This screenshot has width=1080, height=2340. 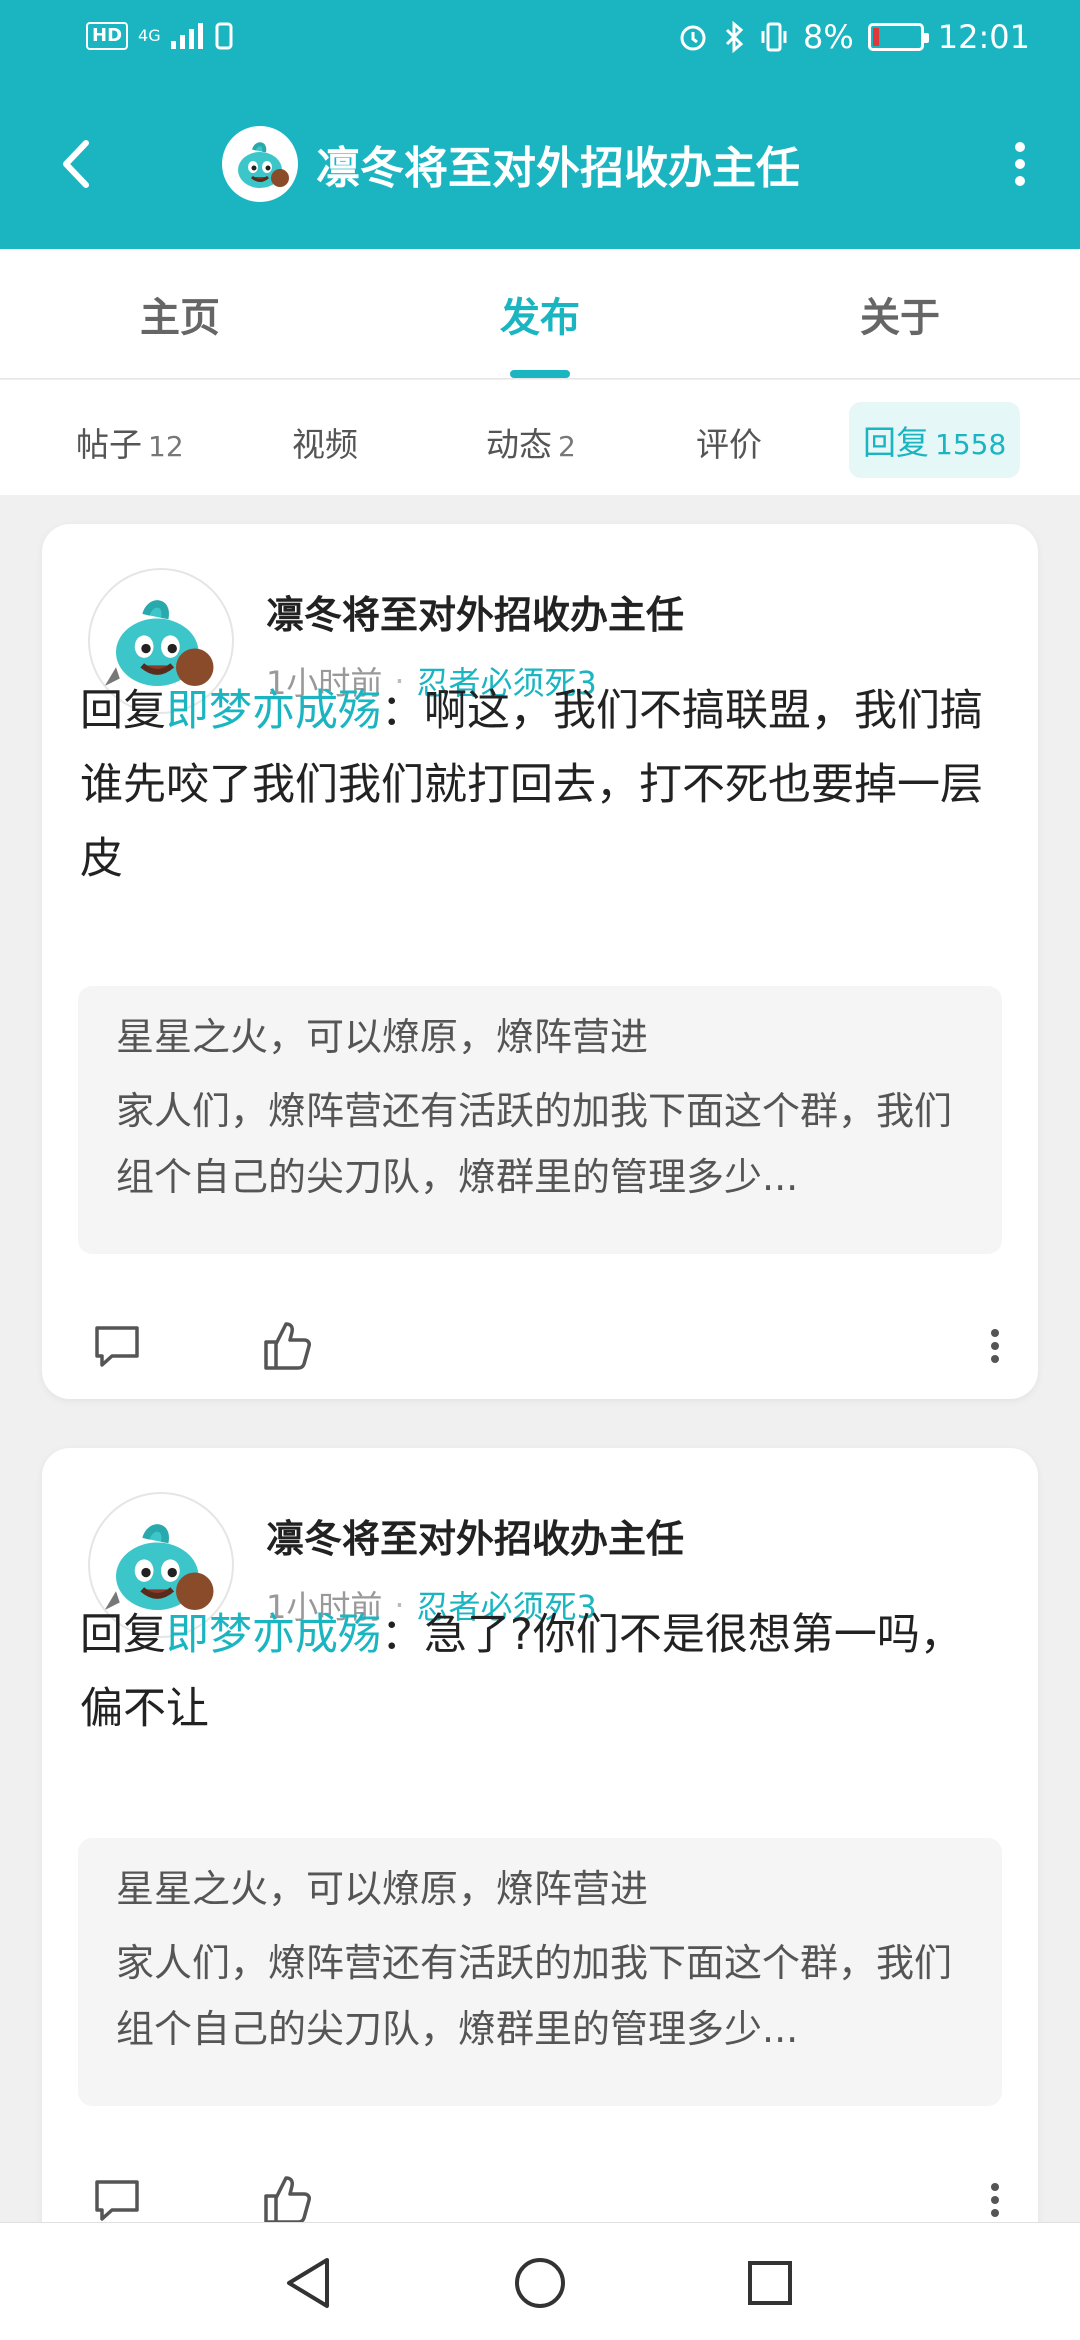 I want to click on card-actions, so click(x=540, y=1349).